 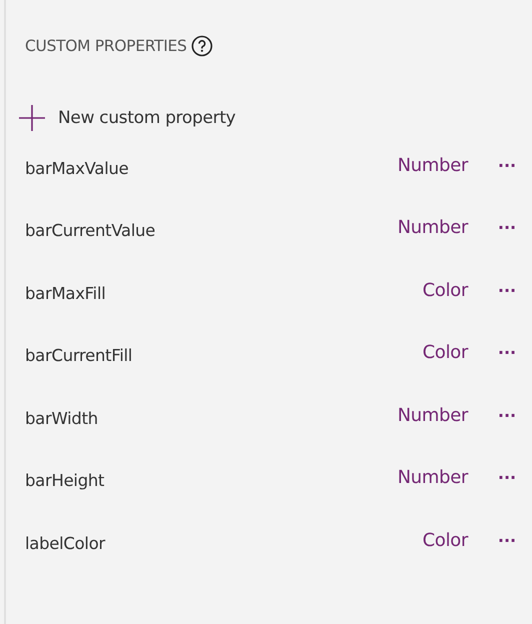 I want to click on property-name: barWidth, so click(x=62, y=418).